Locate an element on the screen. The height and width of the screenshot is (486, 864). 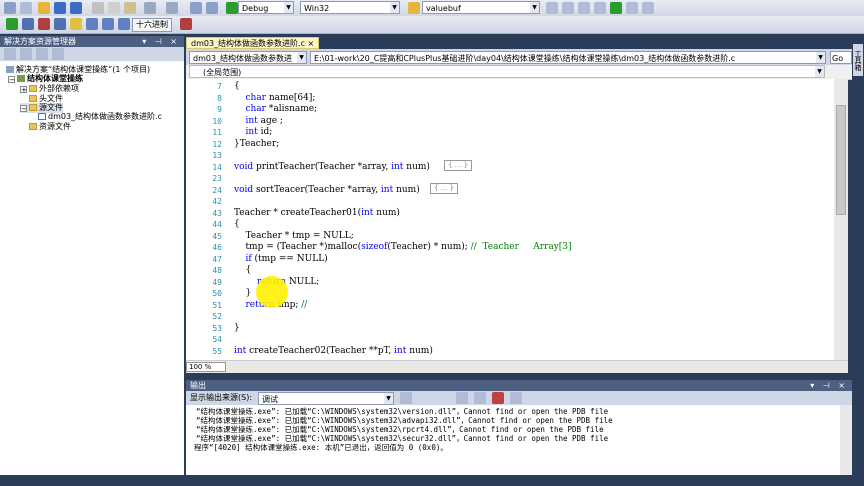
stop-debug-icon is located at coordinates (44, 24).